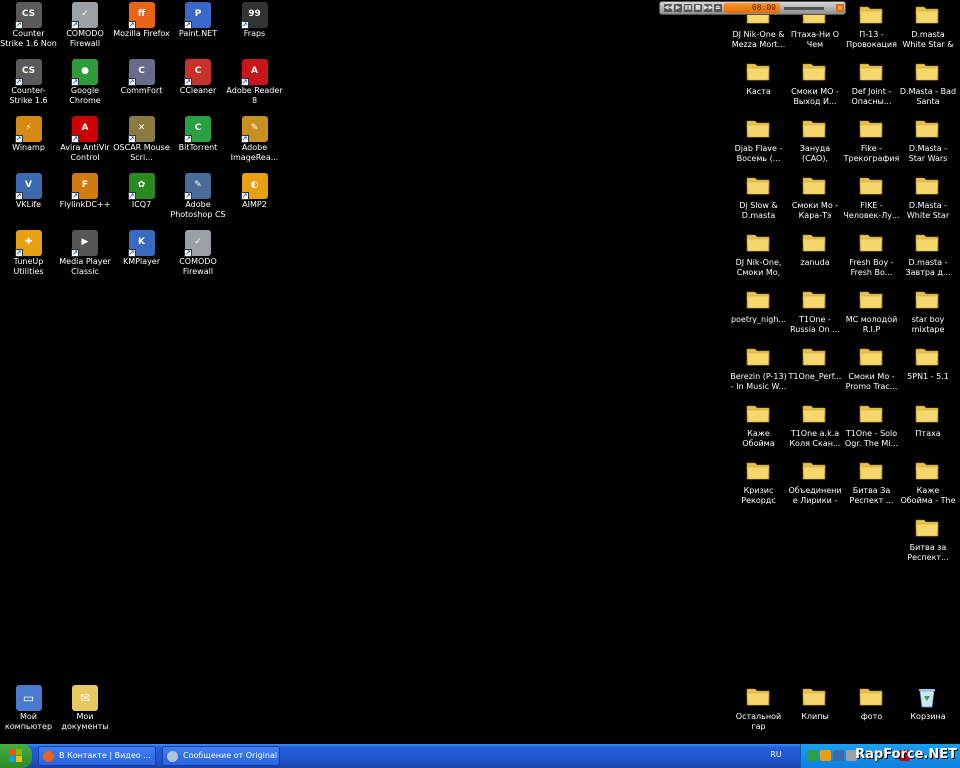 The image size is (960, 768). Describe the element at coordinates (838, 755) in the screenshot. I see `tray-icon-vk` at that location.